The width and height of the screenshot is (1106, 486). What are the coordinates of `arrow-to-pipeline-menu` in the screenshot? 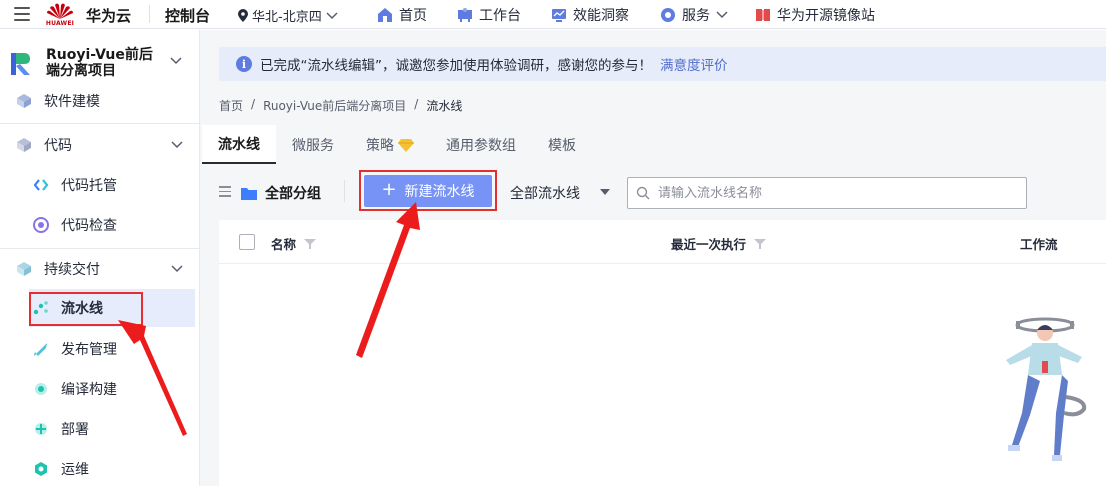 It's located at (152, 378).